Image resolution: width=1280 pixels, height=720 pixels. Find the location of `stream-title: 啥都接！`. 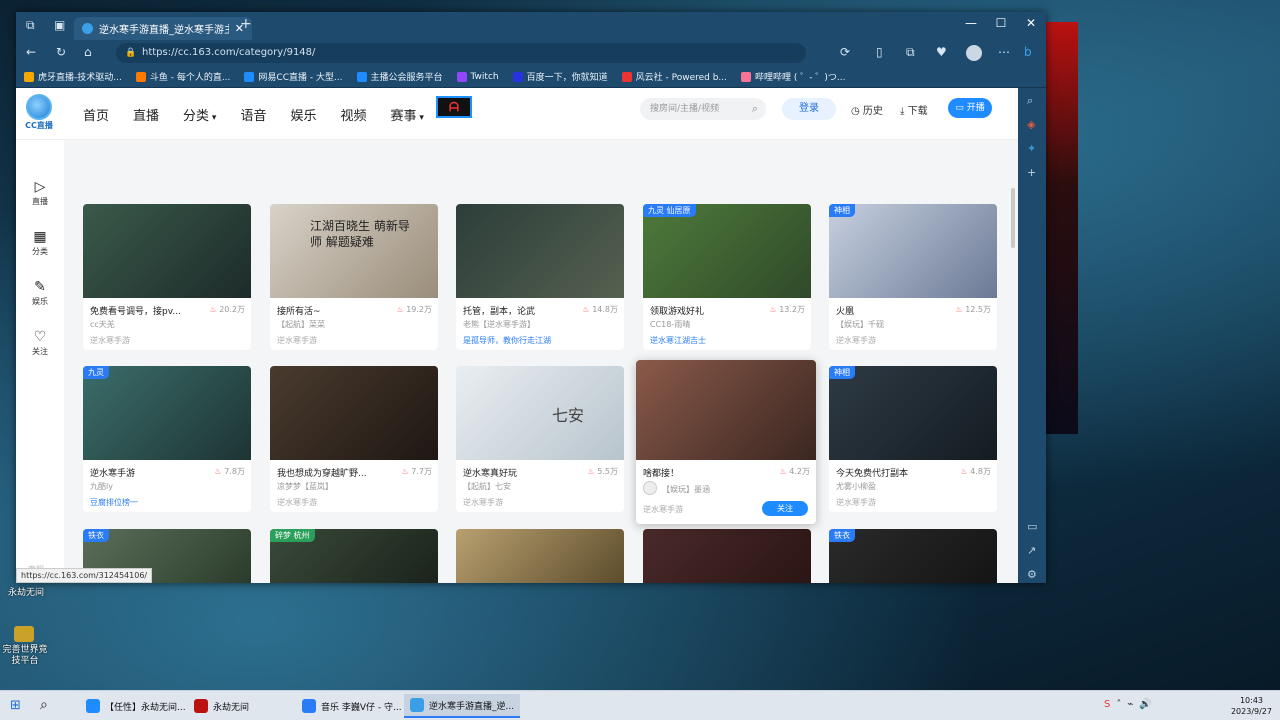

stream-title: 啥都接！ is located at coordinates (661, 472).